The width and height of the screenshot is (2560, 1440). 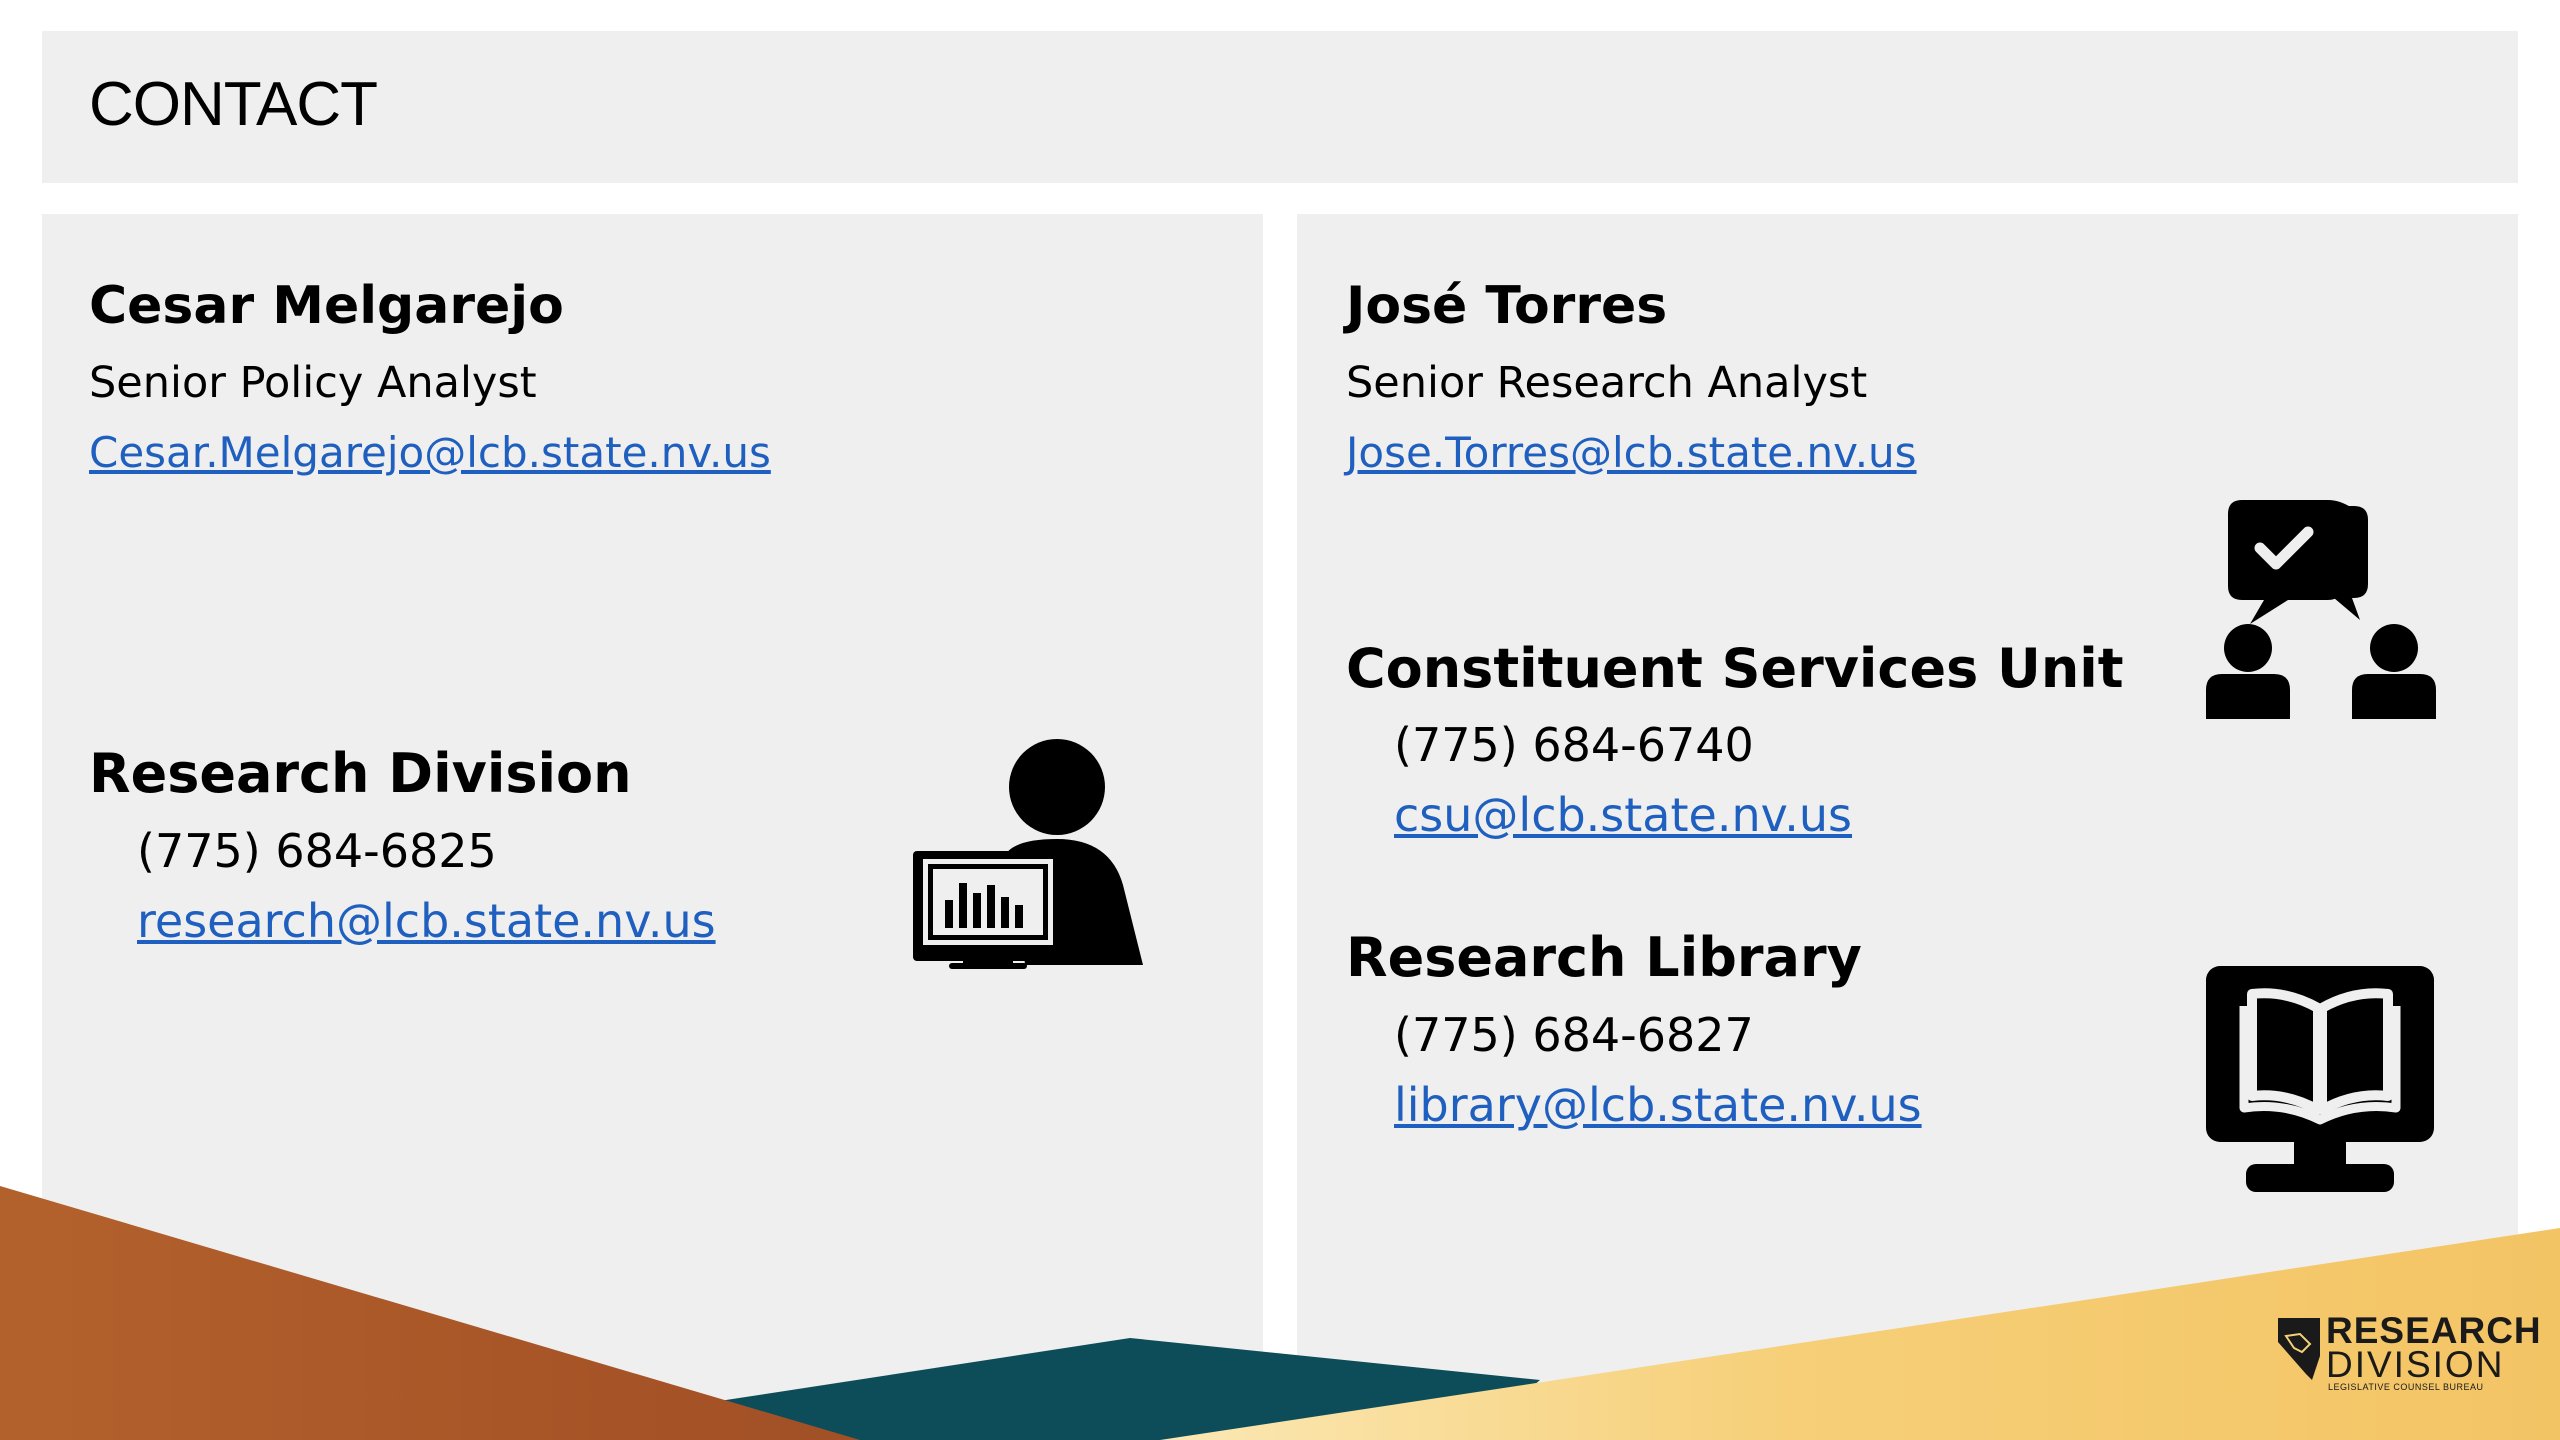 I want to click on logo-line-2: DIVISION, so click(x=2415, y=1364).